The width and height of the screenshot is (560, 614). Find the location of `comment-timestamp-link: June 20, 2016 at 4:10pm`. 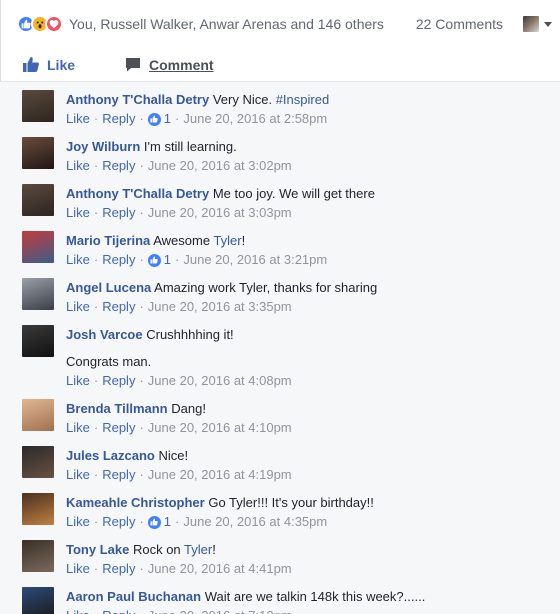

comment-timestamp-link: June 20, 2016 at 4:10pm is located at coordinates (220, 428).